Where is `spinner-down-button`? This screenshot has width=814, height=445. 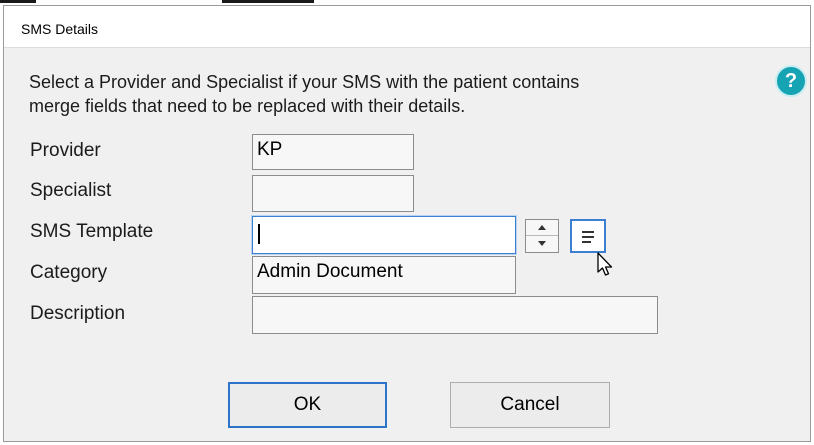 spinner-down-button is located at coordinates (542, 244).